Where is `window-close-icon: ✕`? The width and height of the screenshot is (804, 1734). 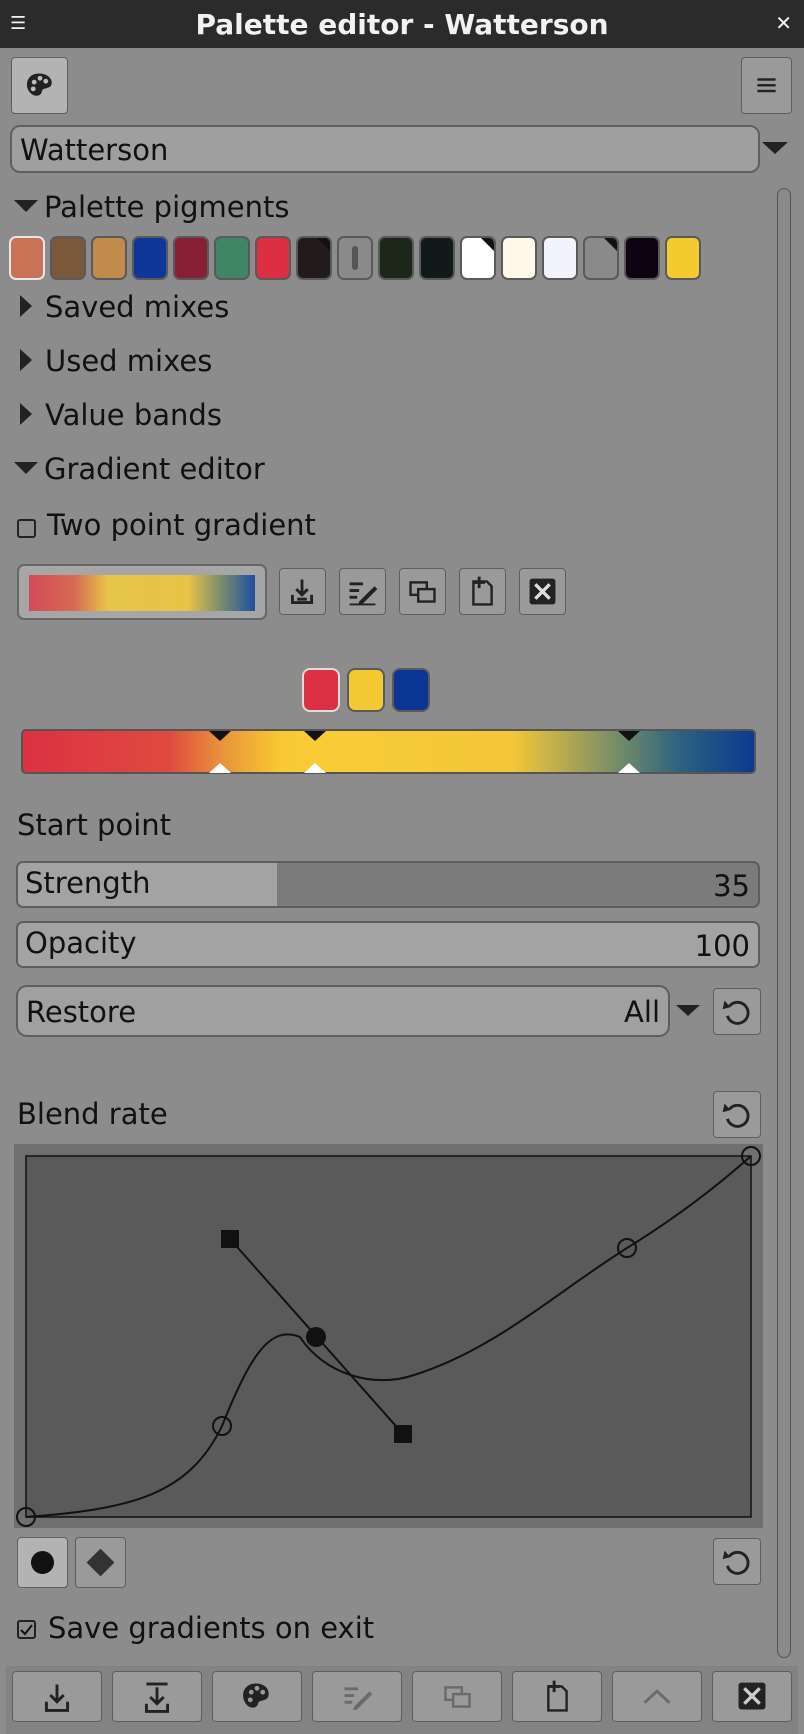 window-close-icon: ✕ is located at coordinates (783, 23).